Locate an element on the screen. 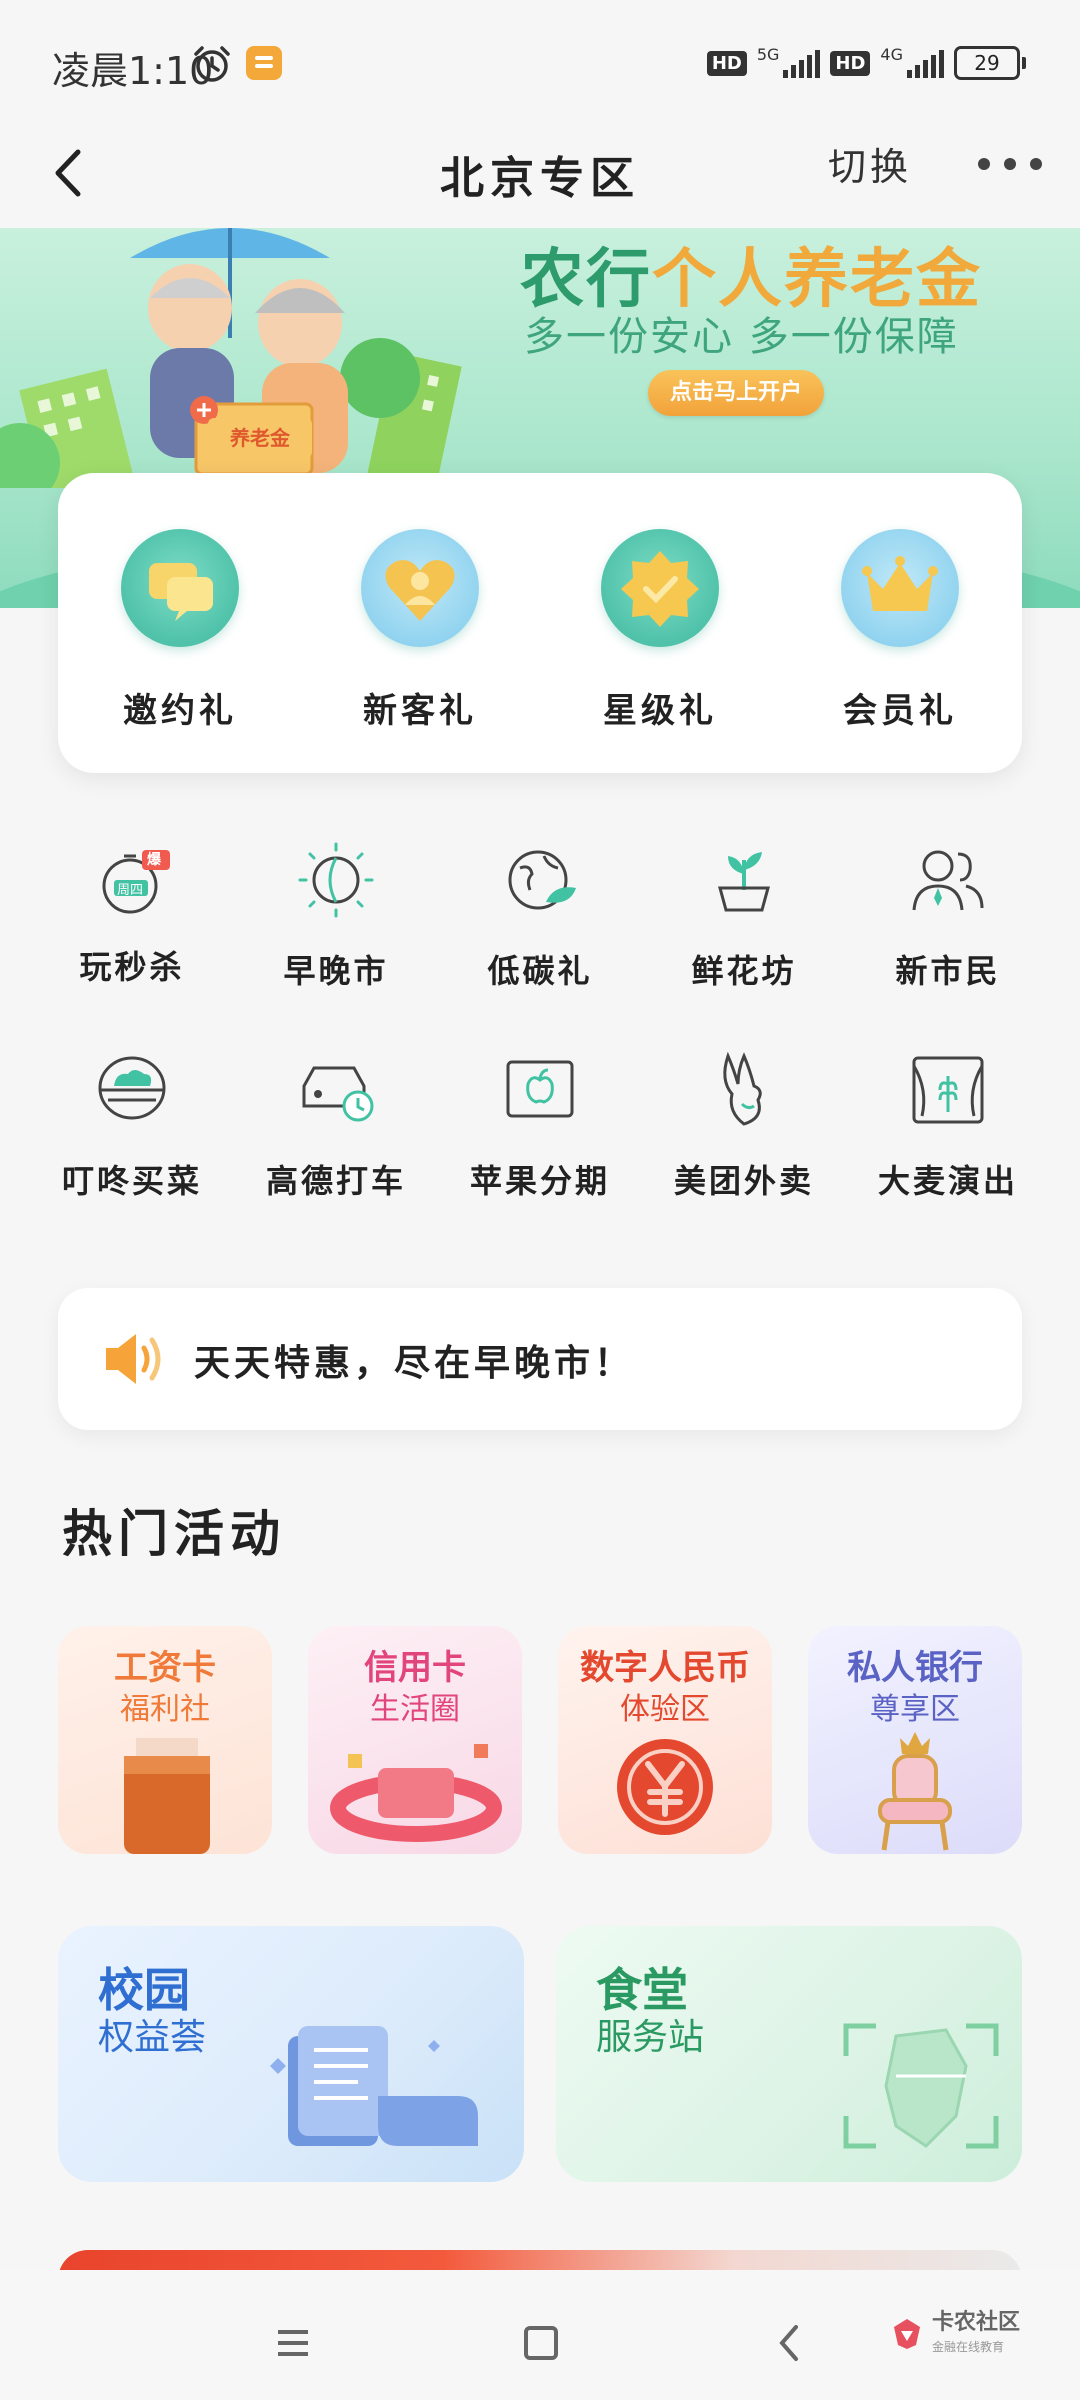 The height and width of the screenshot is (2400, 1080). hot-badge: 爆 is located at coordinates (154, 860).